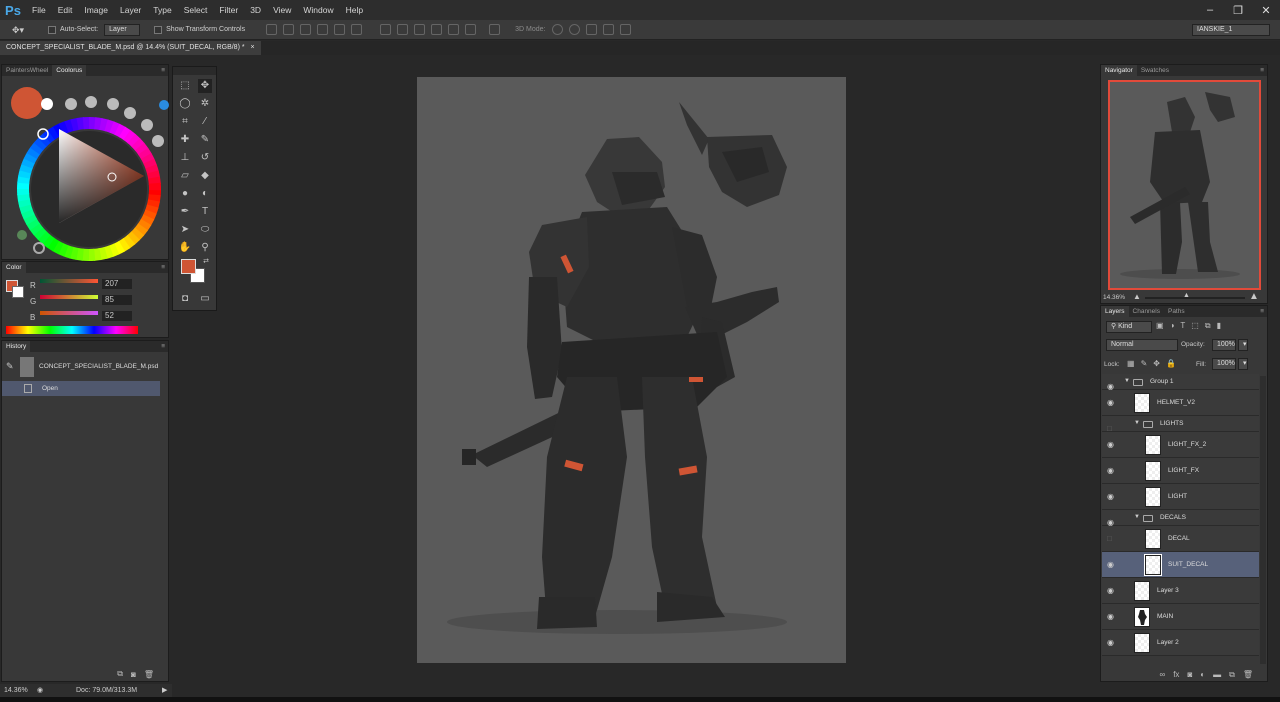 The width and height of the screenshot is (1280, 702). Describe the element at coordinates (626, 29) in the screenshot. I see `3d-scale-icon` at that location.